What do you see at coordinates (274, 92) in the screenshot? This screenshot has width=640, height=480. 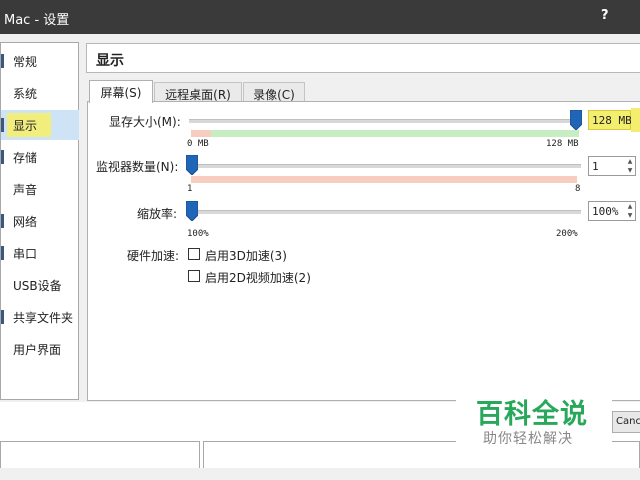 I see `tab-recording: 录像(C)` at bounding box center [274, 92].